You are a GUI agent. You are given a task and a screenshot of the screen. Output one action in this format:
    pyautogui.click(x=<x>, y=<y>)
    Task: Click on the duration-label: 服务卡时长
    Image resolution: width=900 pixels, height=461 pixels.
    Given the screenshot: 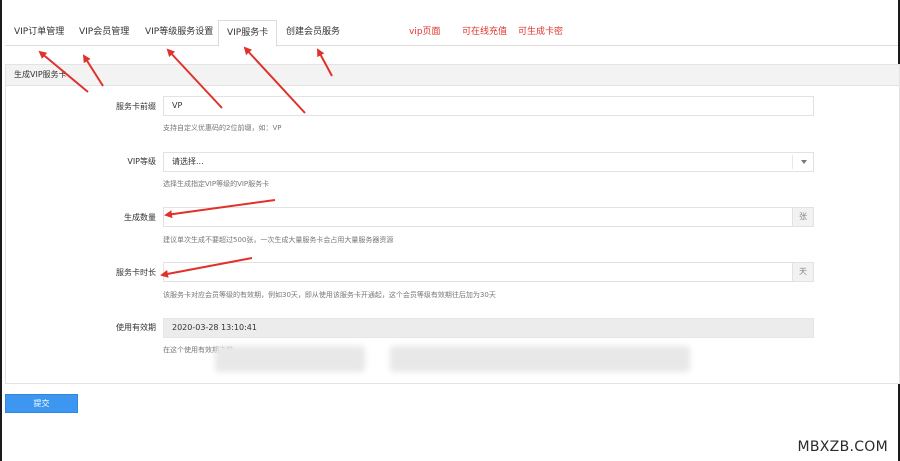 What is the action you would take?
    pyautogui.click(x=136, y=272)
    